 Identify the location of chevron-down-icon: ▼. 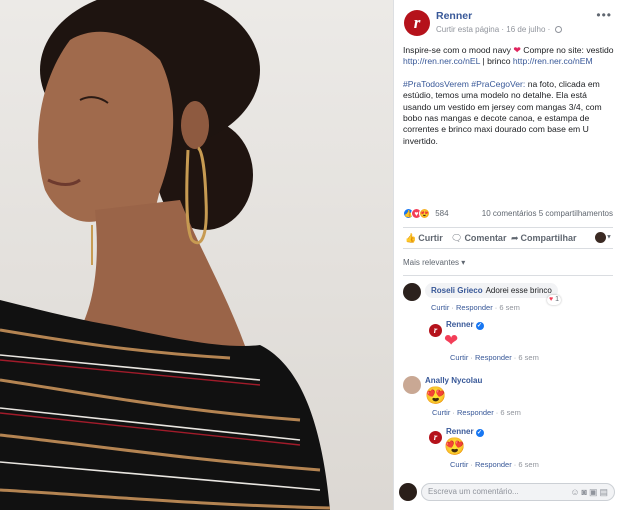
(609, 237).